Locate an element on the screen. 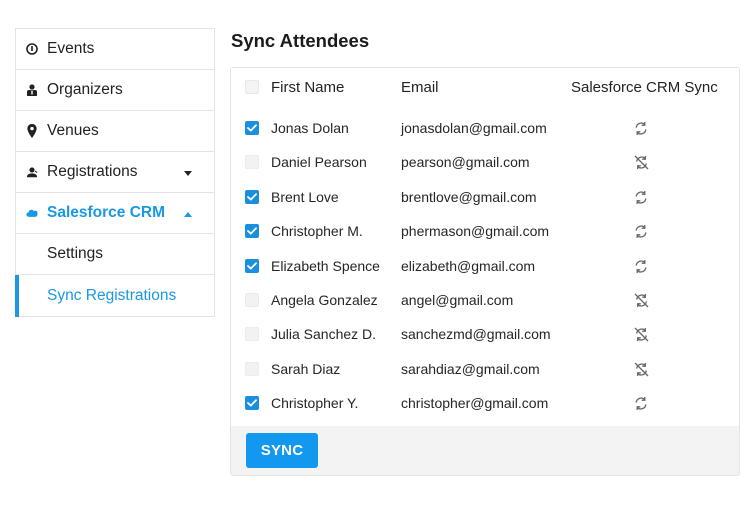  email-cell: angel@gmail.com is located at coordinates (457, 300).